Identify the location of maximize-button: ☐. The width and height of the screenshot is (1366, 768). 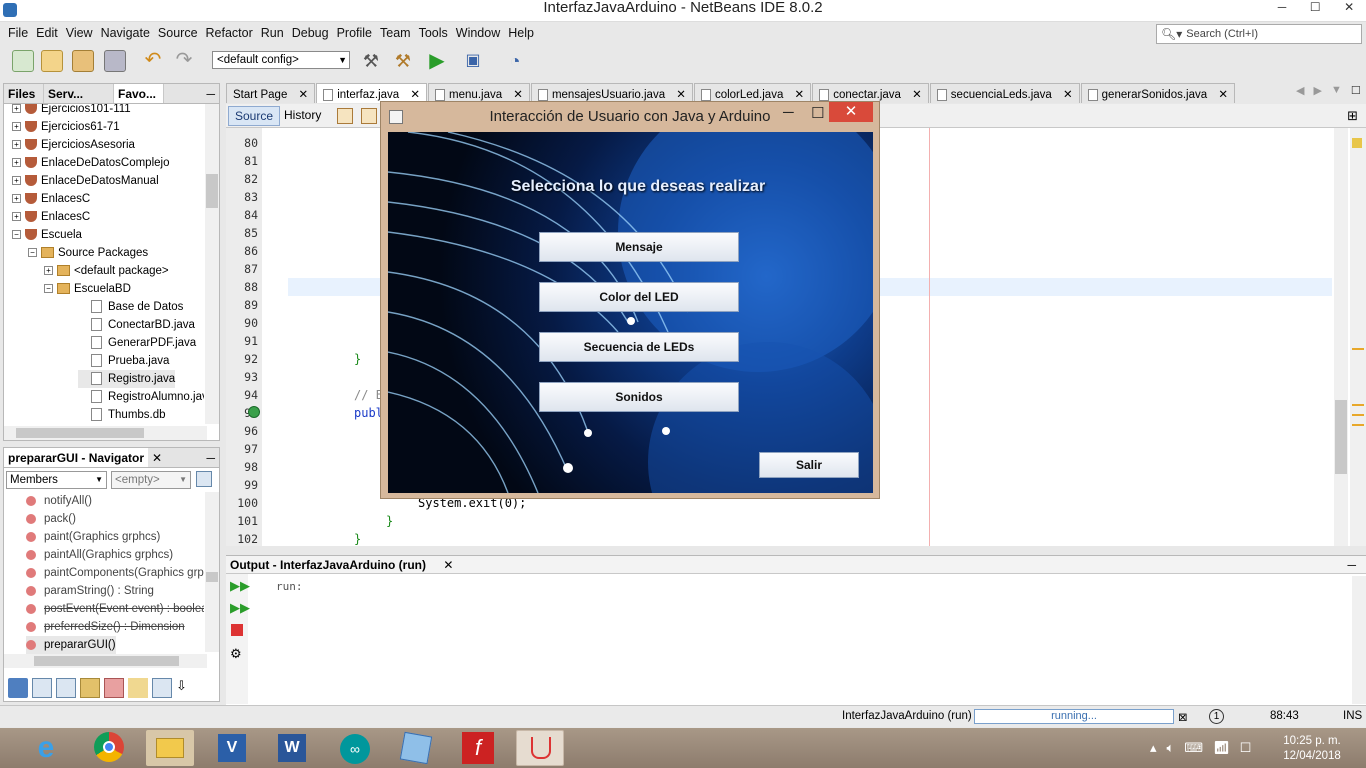
(1315, 7).